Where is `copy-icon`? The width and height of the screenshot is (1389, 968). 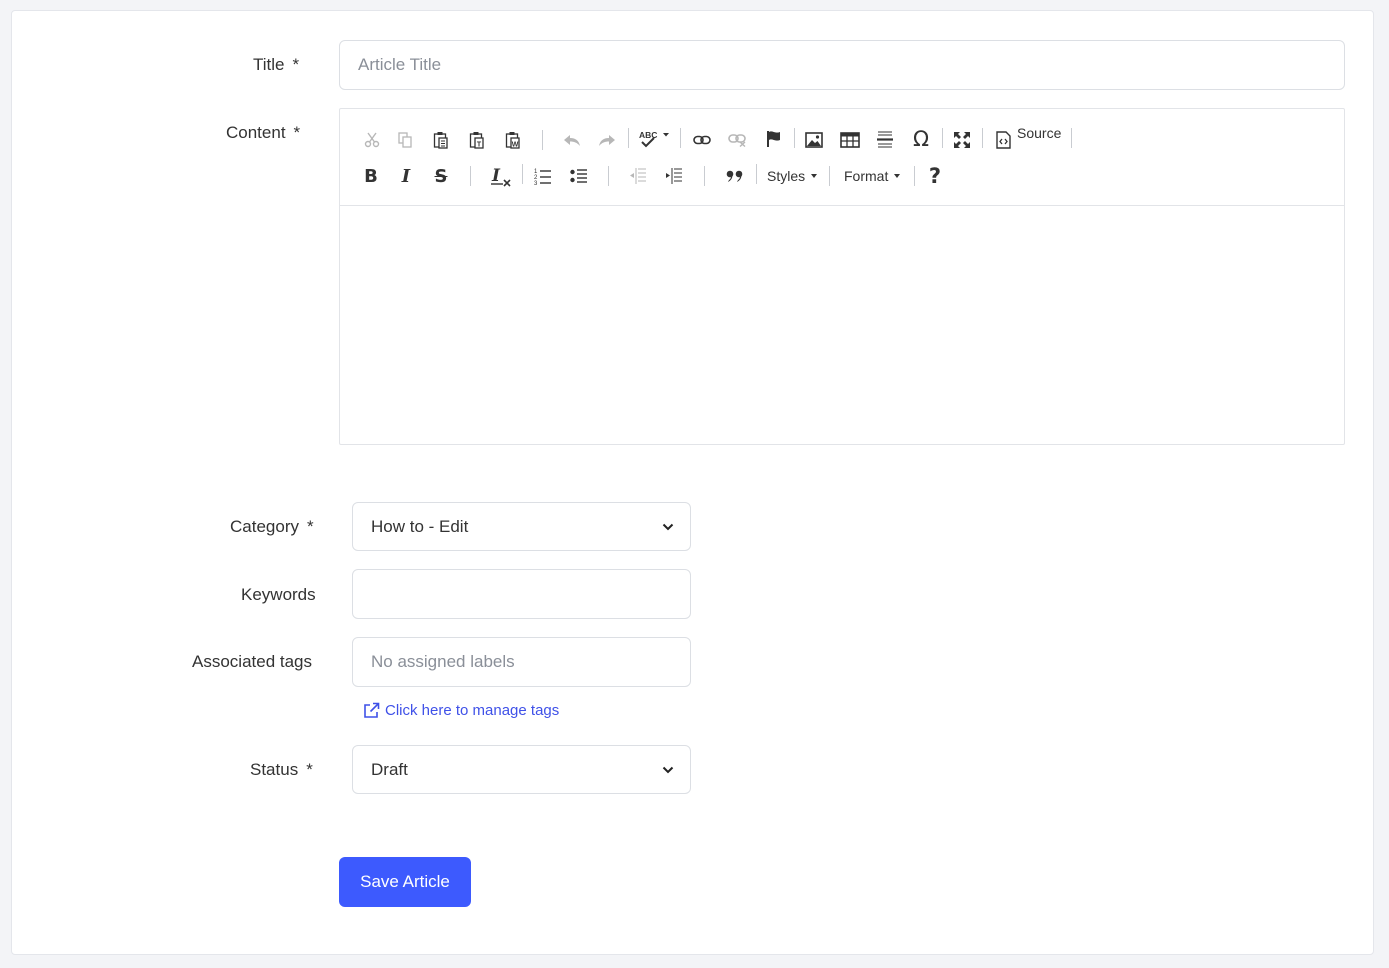 copy-icon is located at coordinates (405, 140).